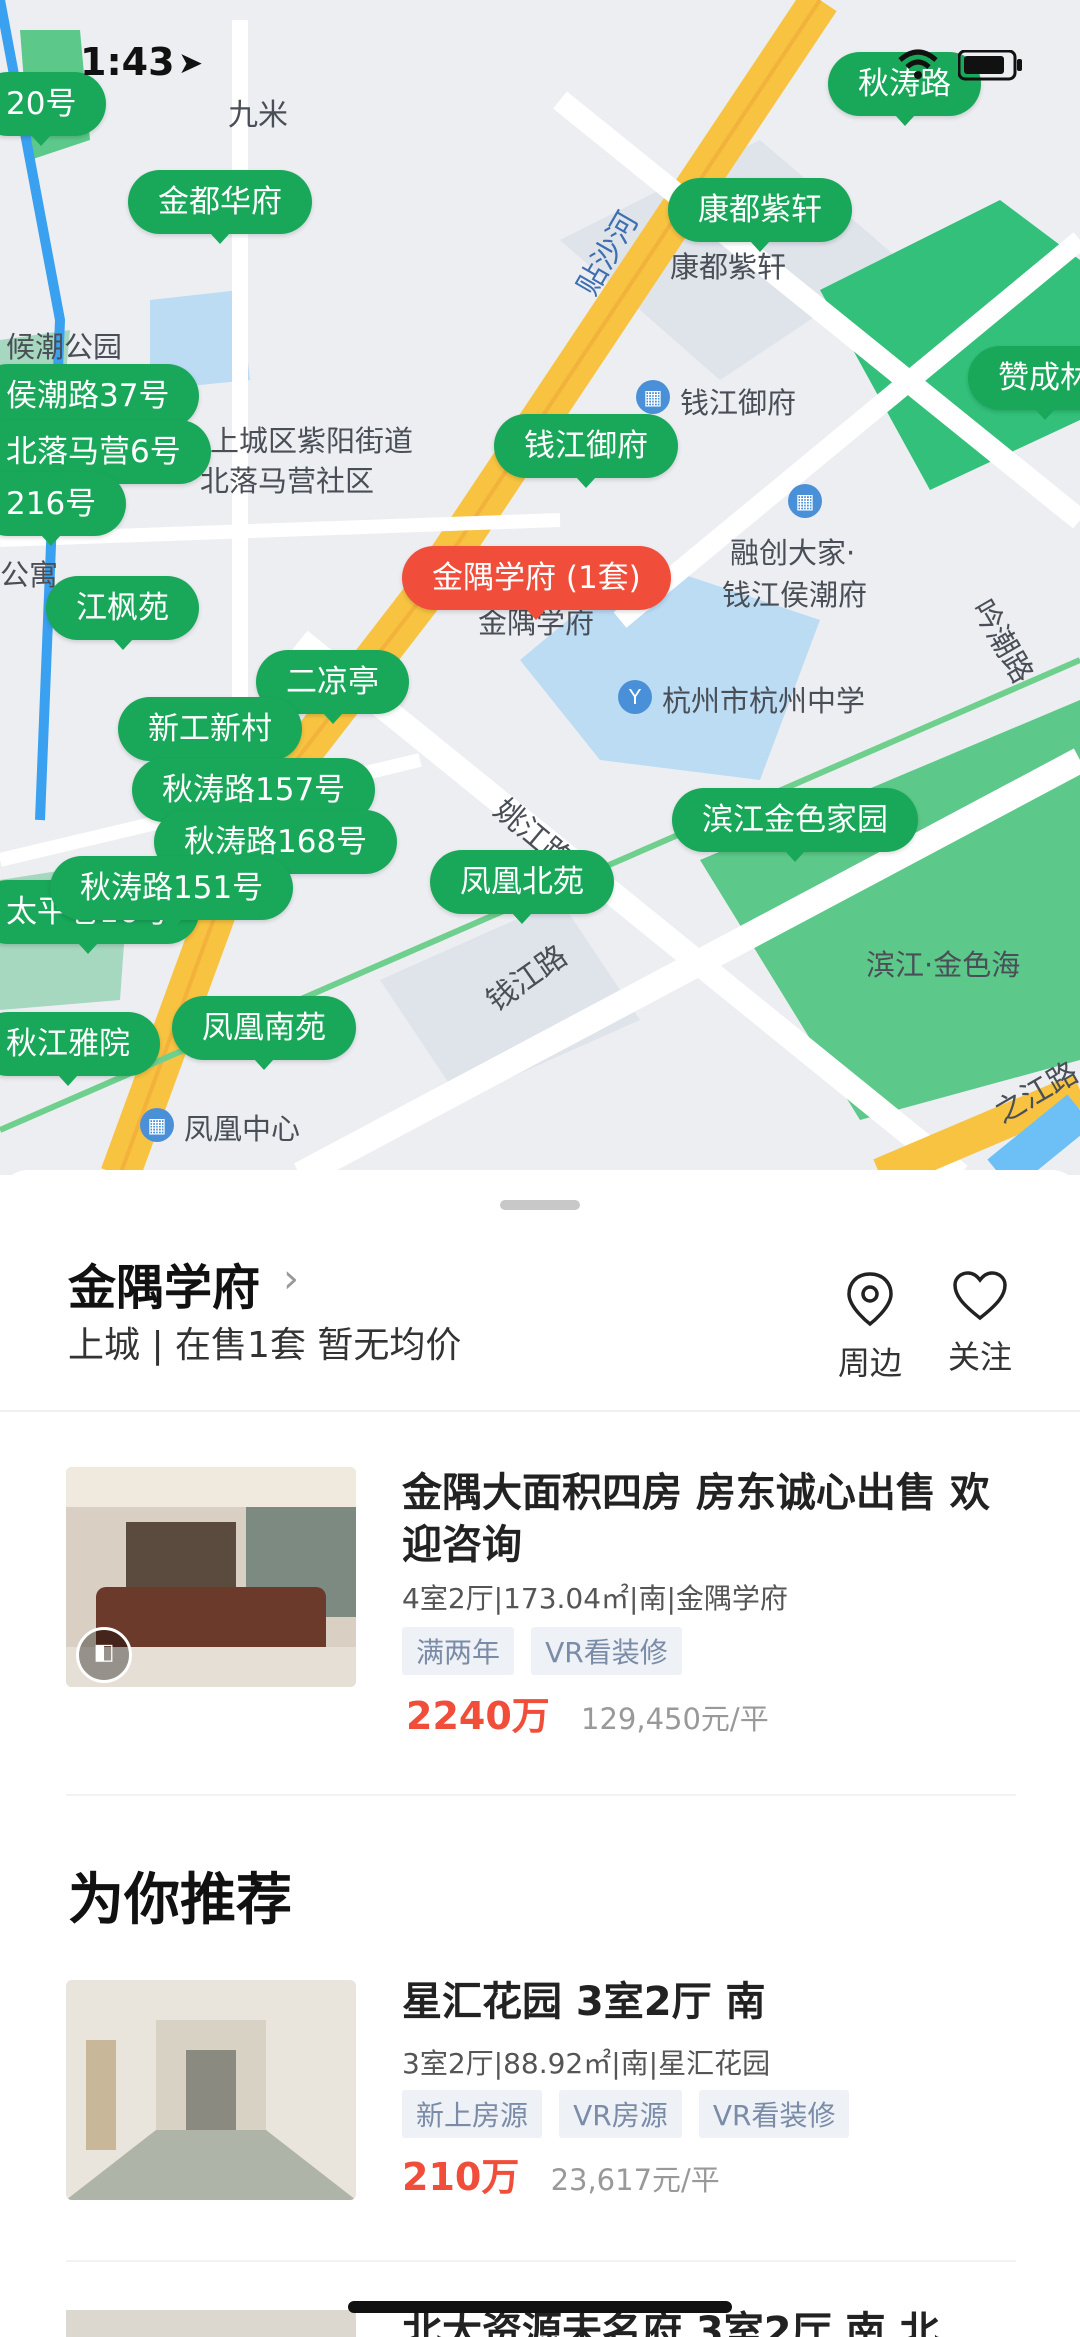  I want to click on place-label: 凤凰中心, so click(242, 1129).